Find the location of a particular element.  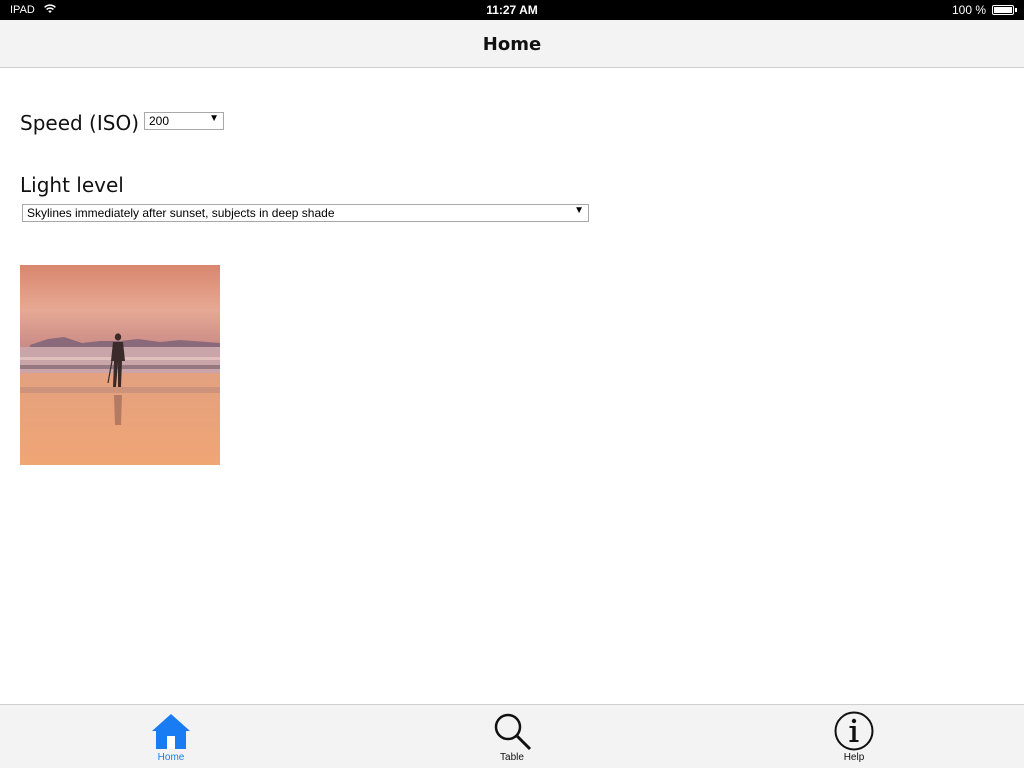

battery-icon is located at coordinates (1004, 10).